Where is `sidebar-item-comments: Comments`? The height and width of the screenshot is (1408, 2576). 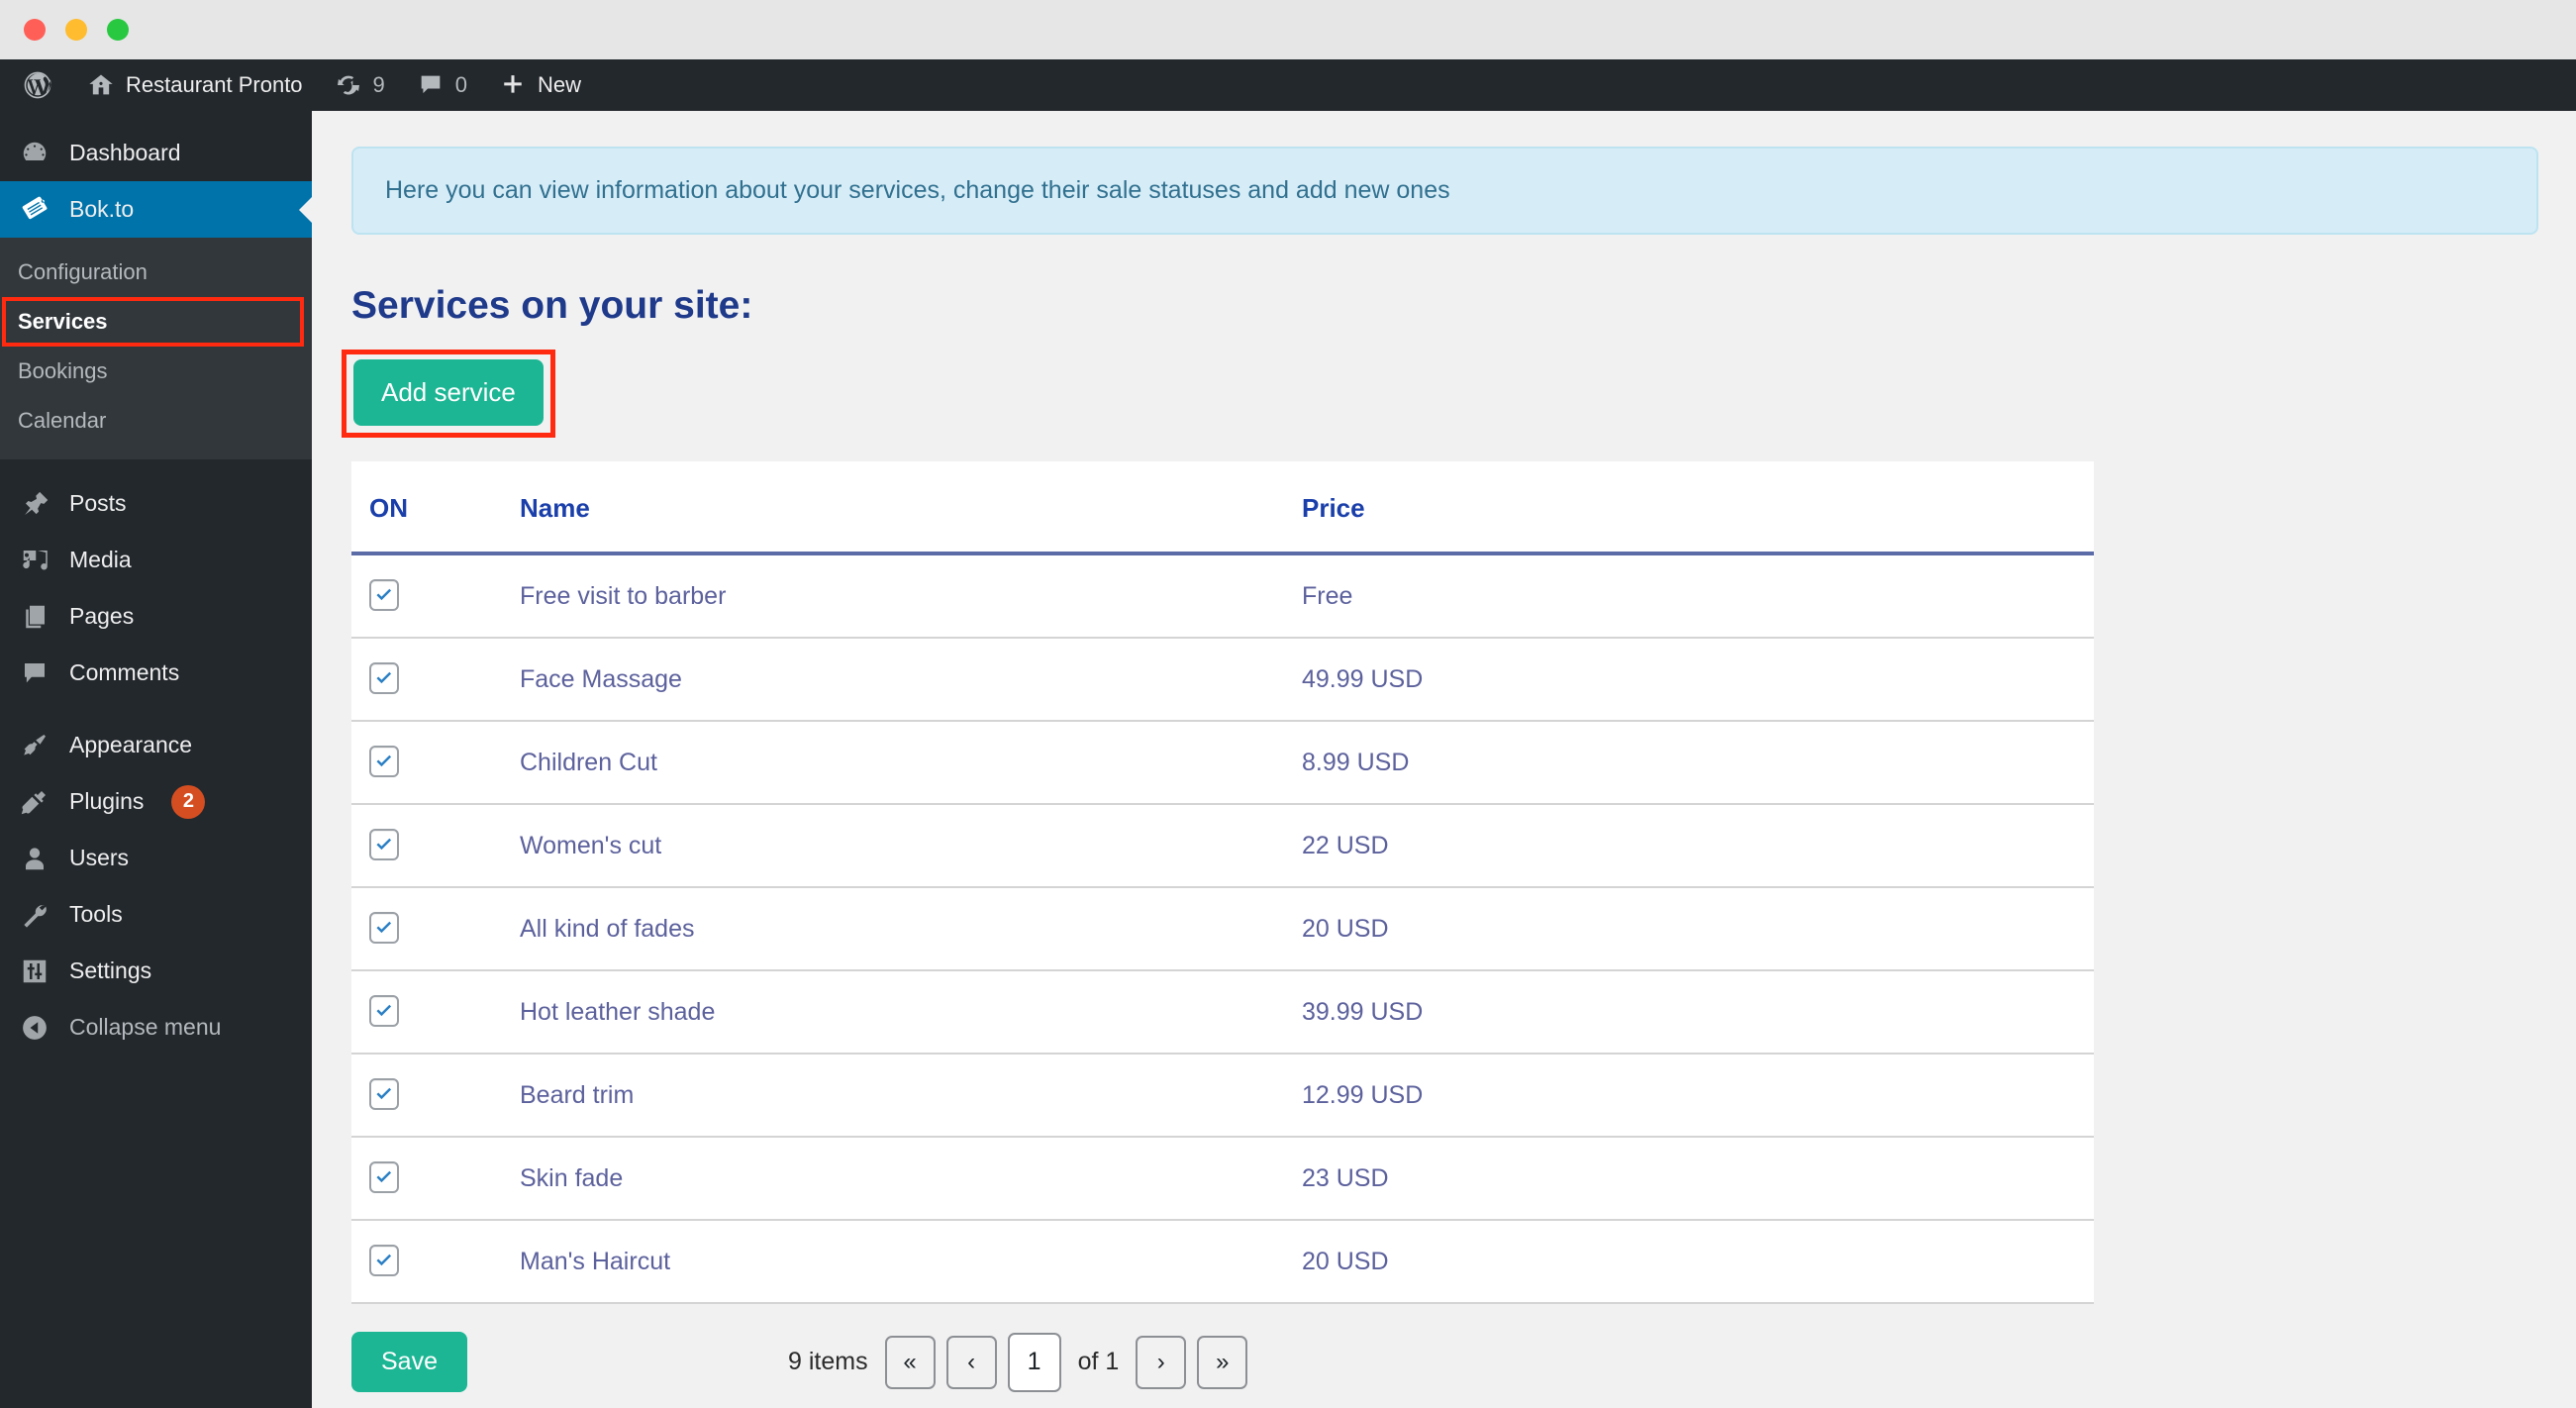
sidebar-item-comments: Comments is located at coordinates (156, 673).